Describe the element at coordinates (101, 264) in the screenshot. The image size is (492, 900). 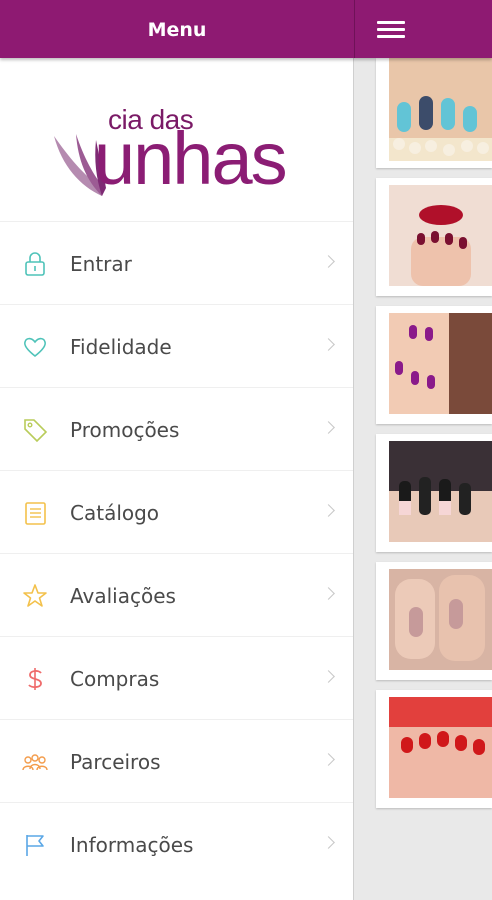
I see `menu-item-label: Entrar` at that location.